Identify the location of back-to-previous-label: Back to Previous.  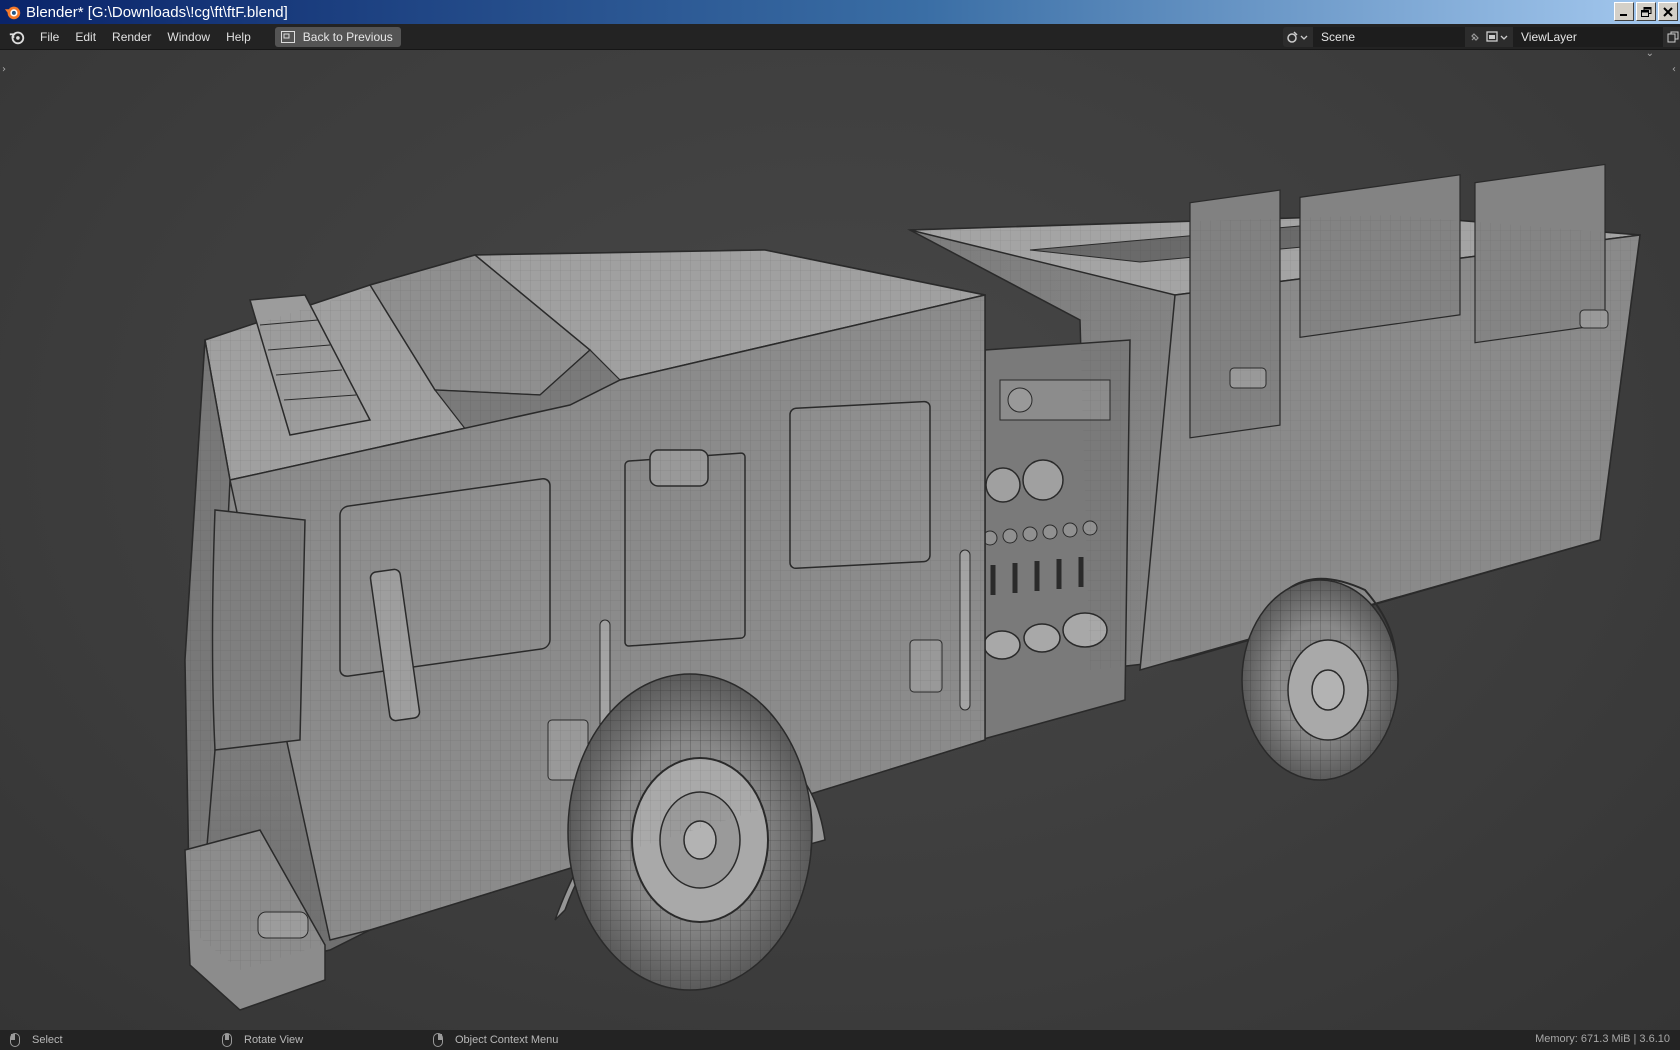
(347, 36).